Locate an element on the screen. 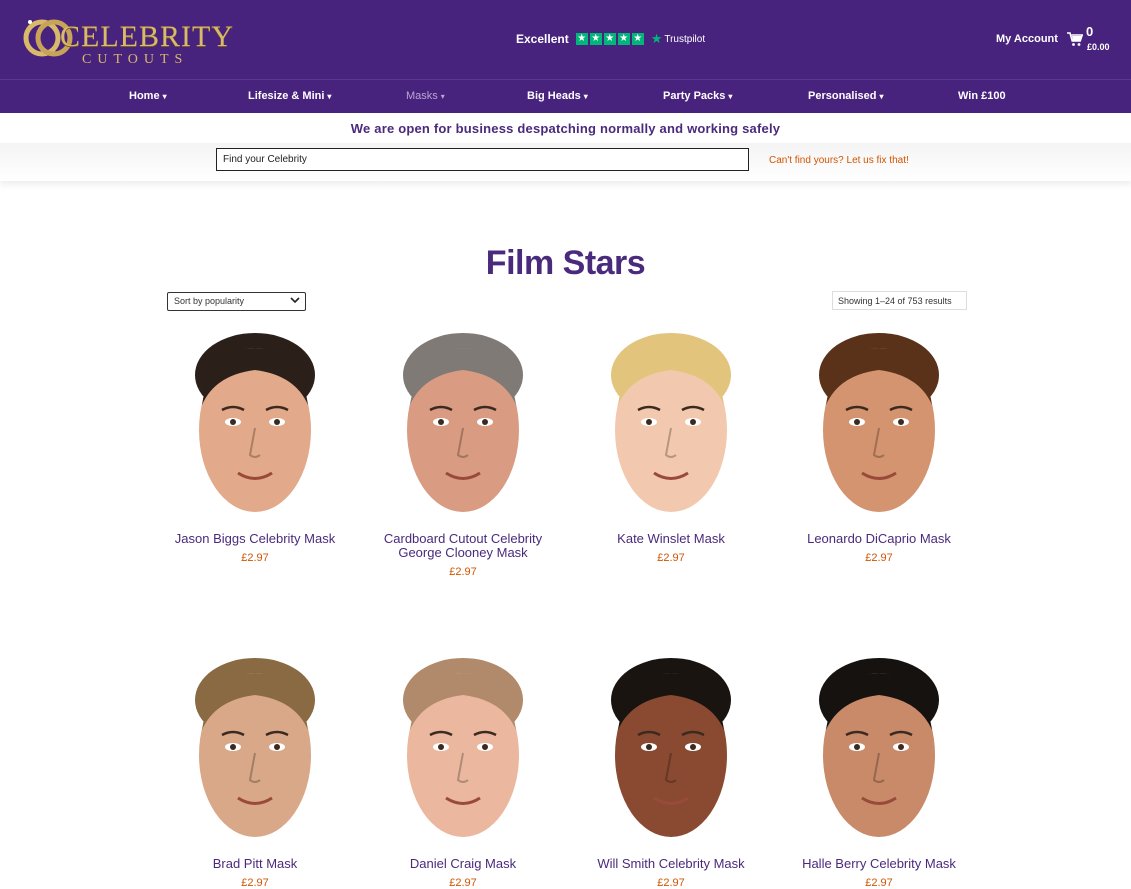 This screenshot has height=889, width=1131. page-title: Film Stars is located at coordinates (565, 263).